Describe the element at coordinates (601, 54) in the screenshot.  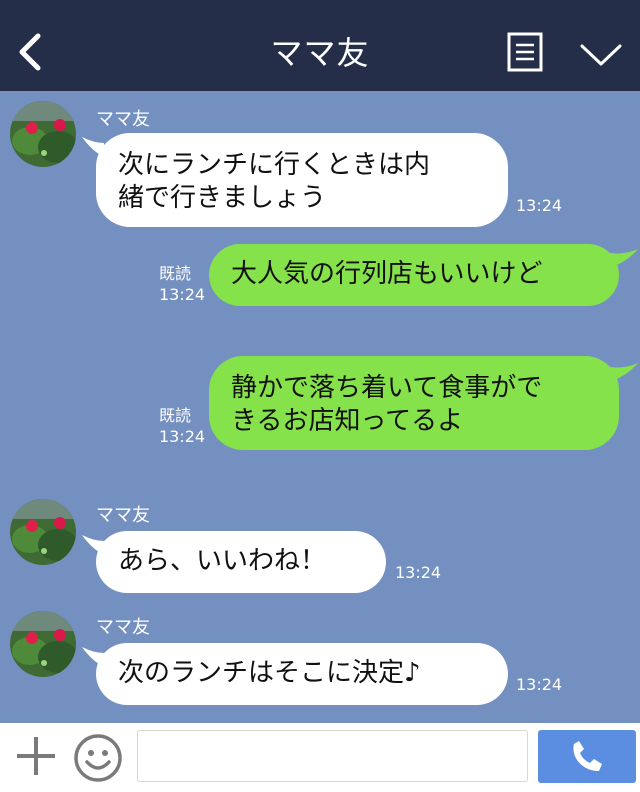
I see `chevron-down-icon` at that location.